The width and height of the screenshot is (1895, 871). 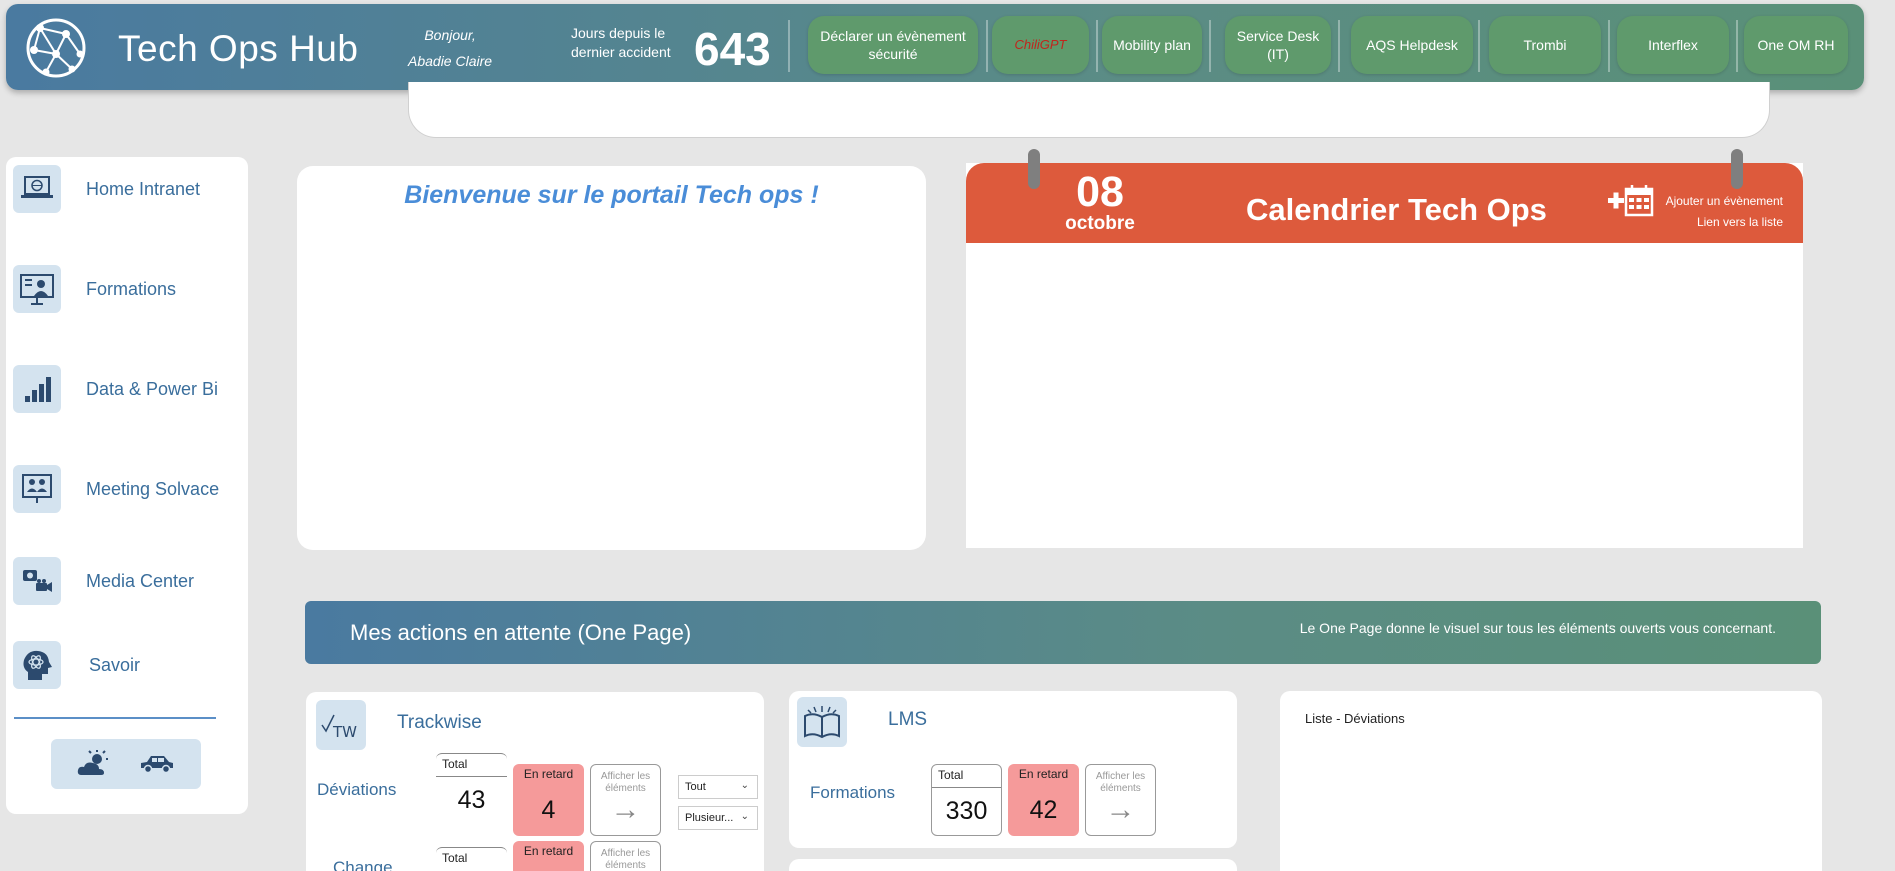 I want to click on sidebar-divider, so click(x=115, y=718).